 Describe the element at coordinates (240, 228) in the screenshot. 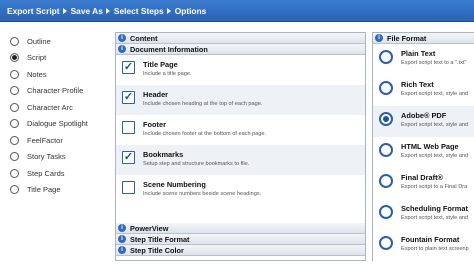

I see `section-powerview: i PowerView` at that location.